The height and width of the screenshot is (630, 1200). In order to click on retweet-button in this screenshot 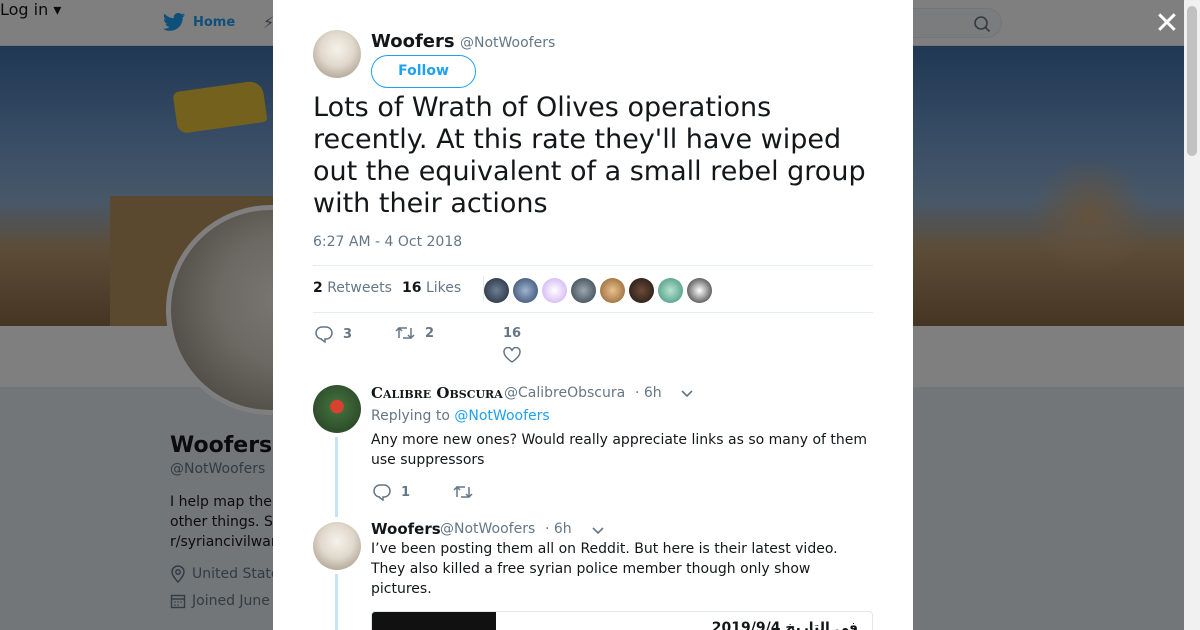, I will do `click(463, 492)`.